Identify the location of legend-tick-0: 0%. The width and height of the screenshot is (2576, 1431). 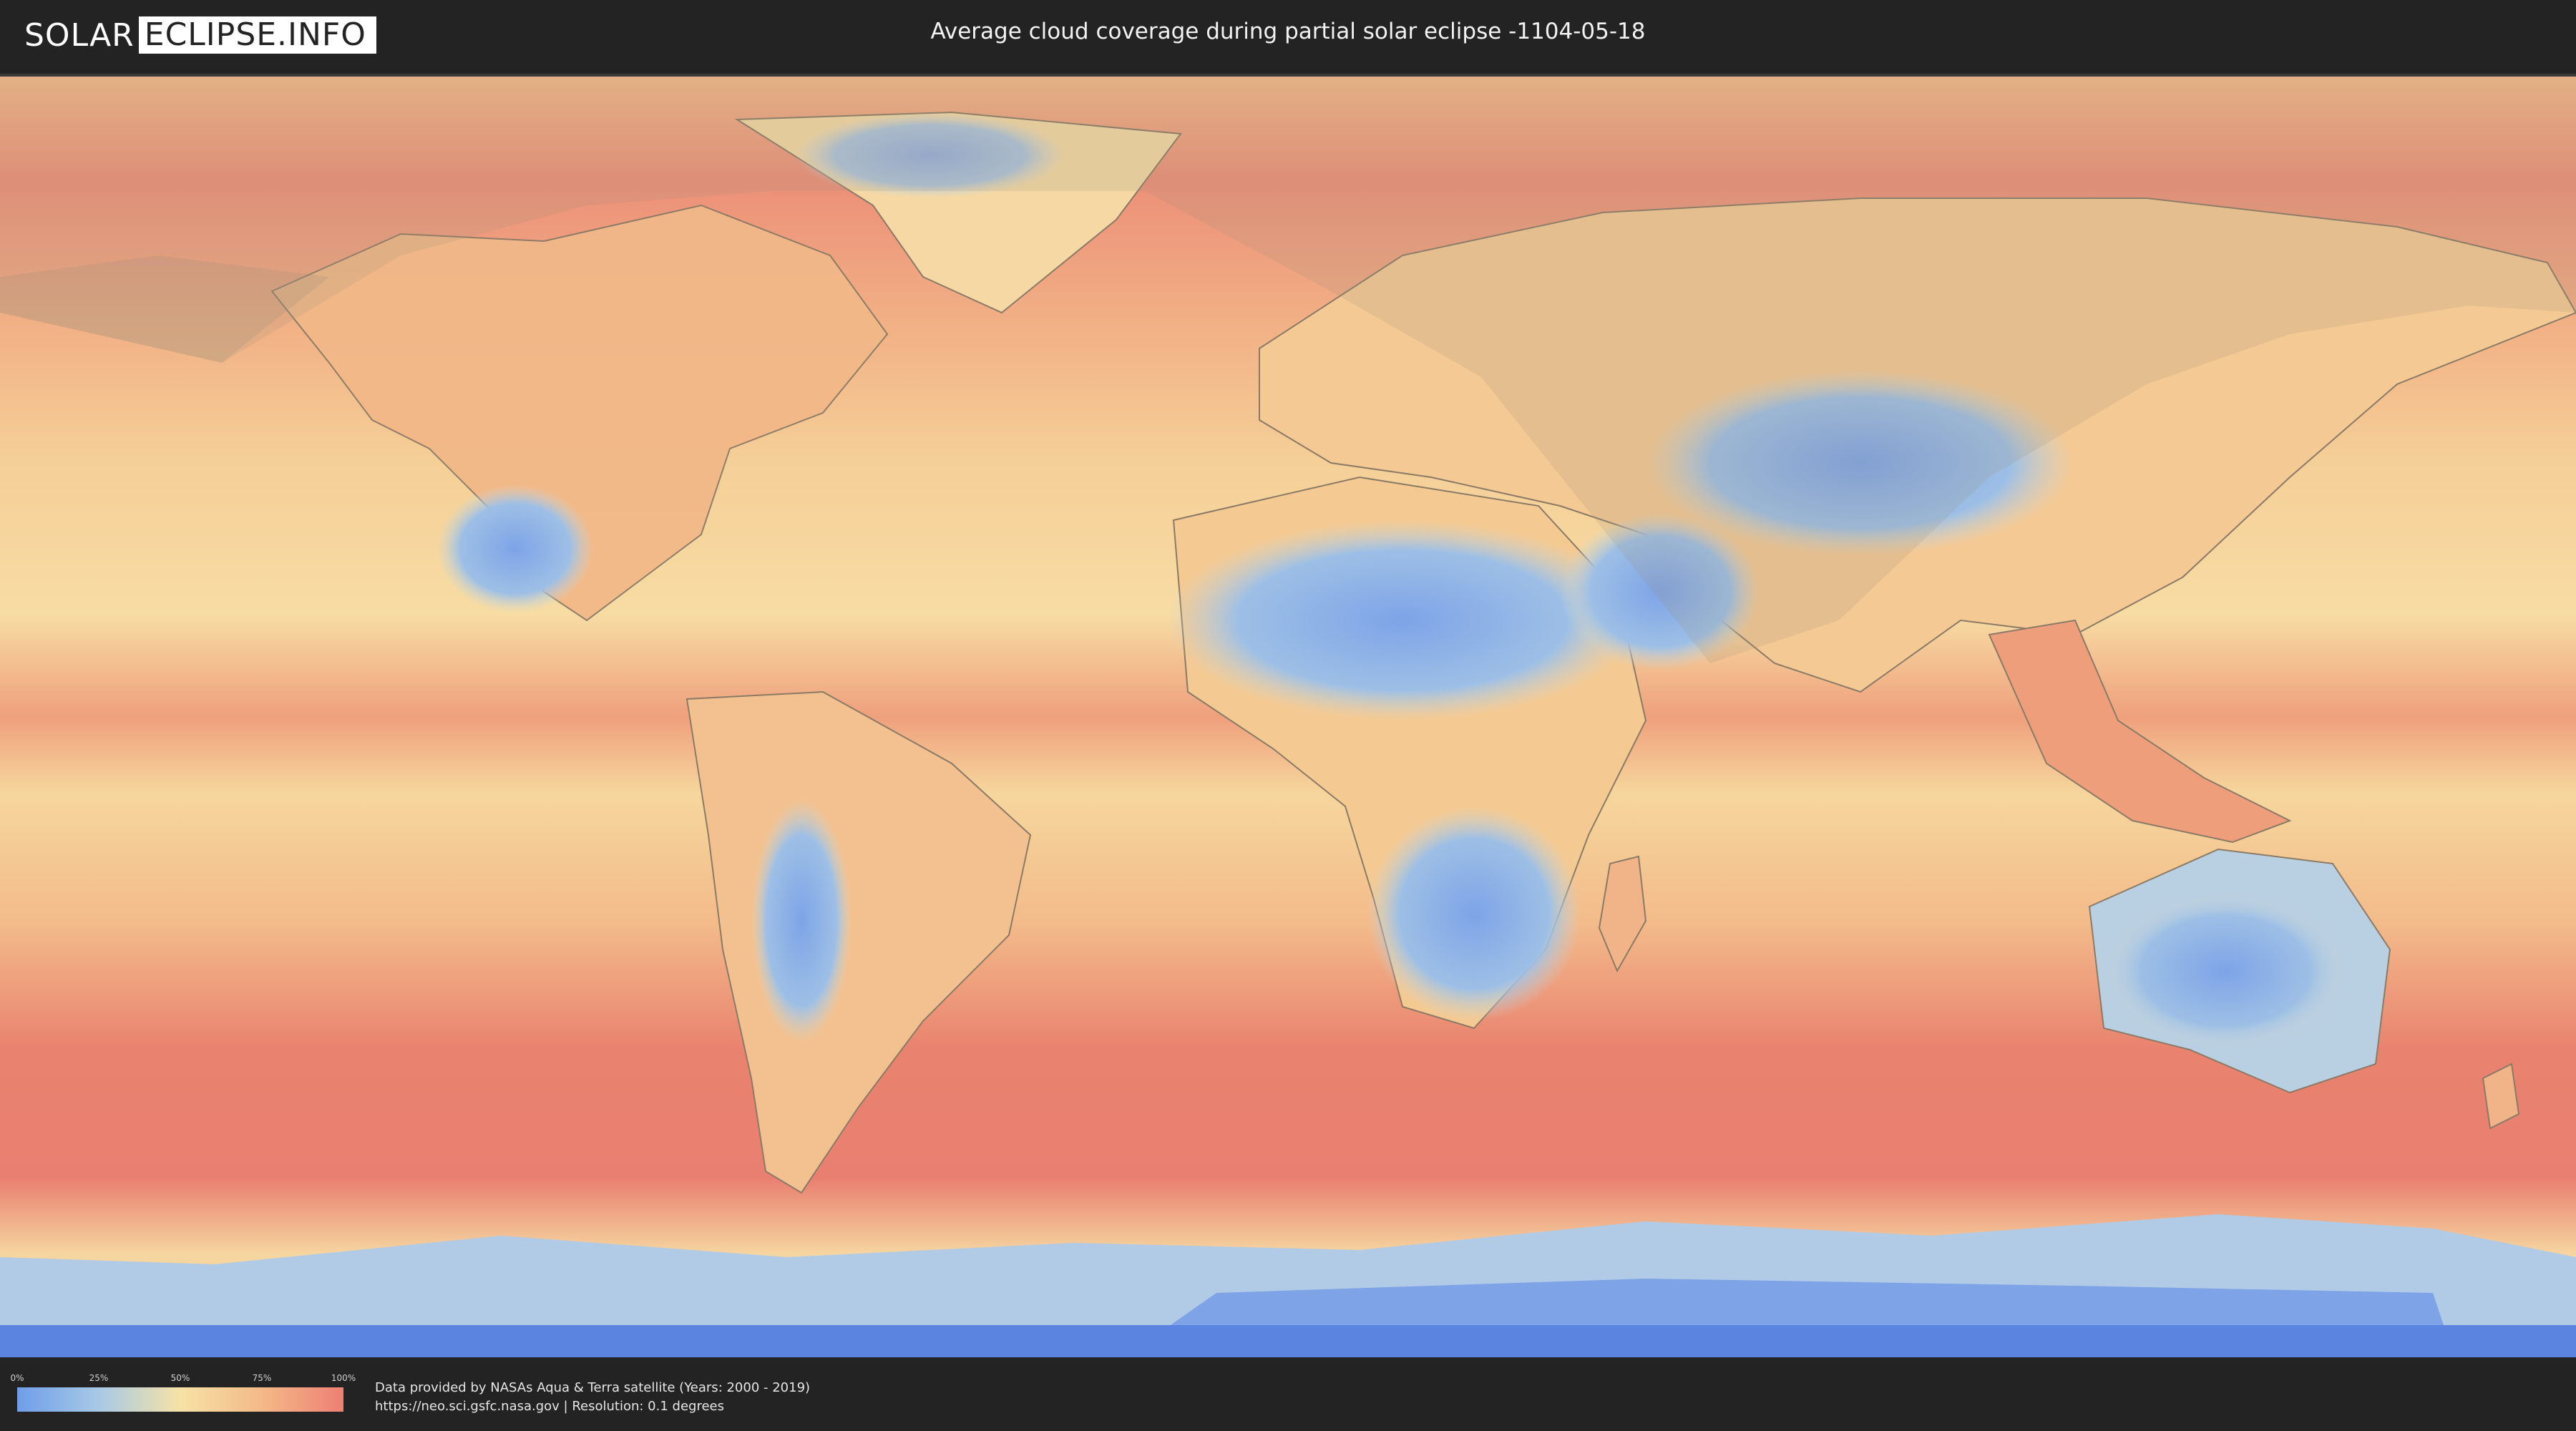
(17, 1378).